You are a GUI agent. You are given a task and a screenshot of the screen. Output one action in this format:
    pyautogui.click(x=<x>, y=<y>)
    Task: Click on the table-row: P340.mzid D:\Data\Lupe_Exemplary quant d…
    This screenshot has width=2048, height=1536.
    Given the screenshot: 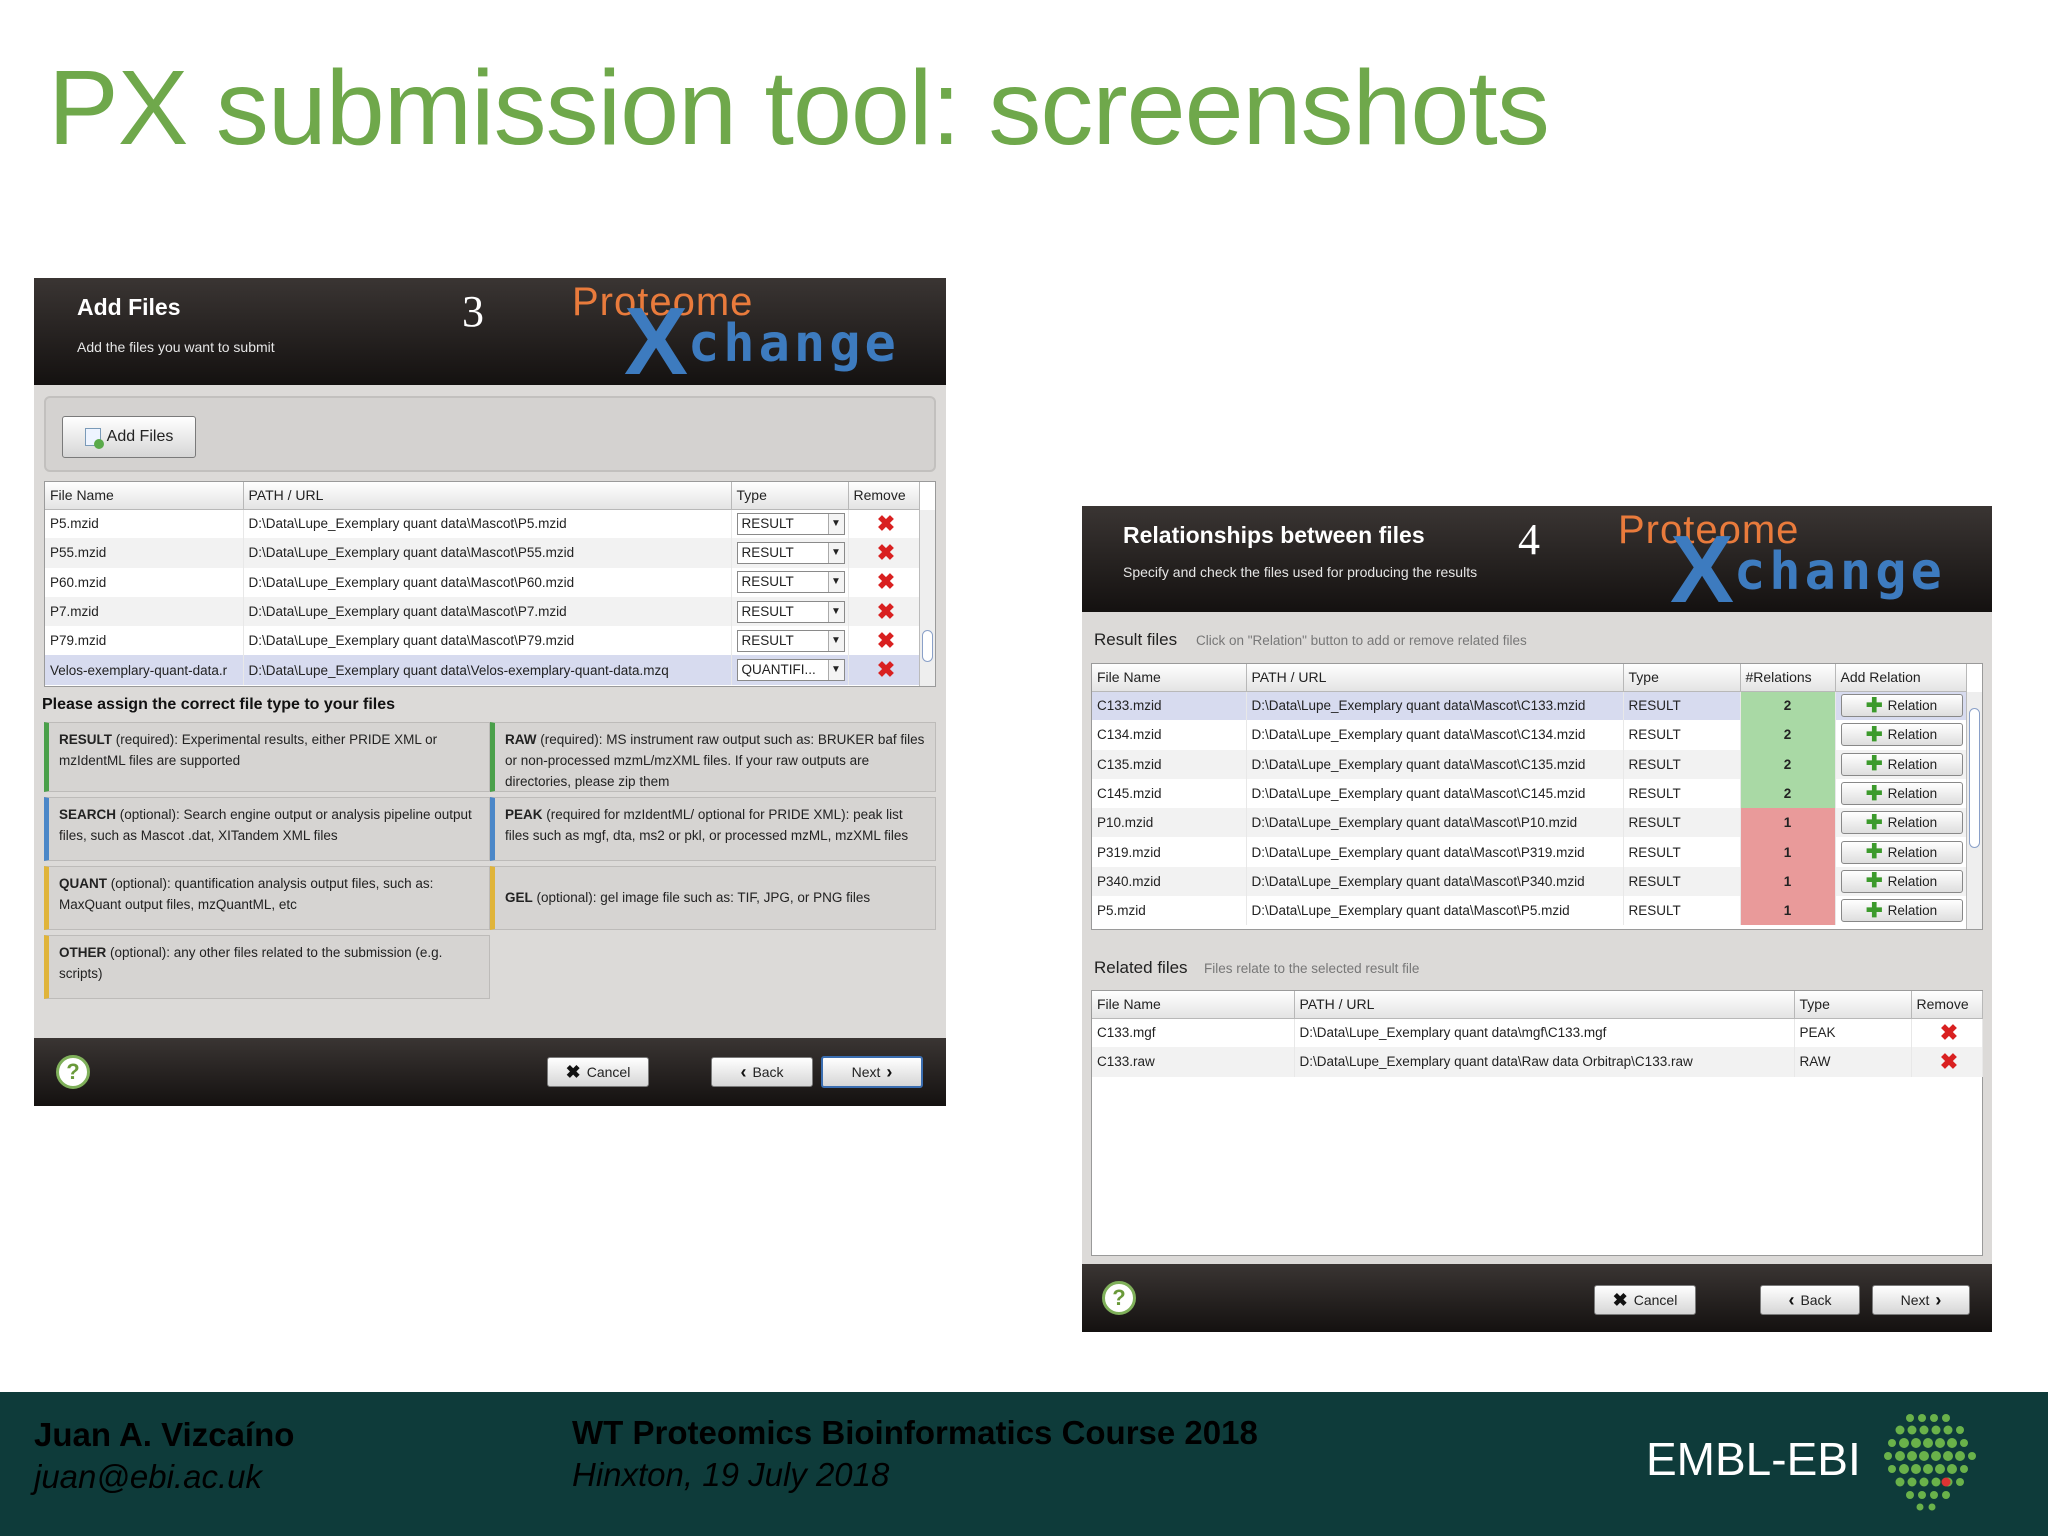 What is the action you would take?
    pyautogui.click(x=1529, y=881)
    